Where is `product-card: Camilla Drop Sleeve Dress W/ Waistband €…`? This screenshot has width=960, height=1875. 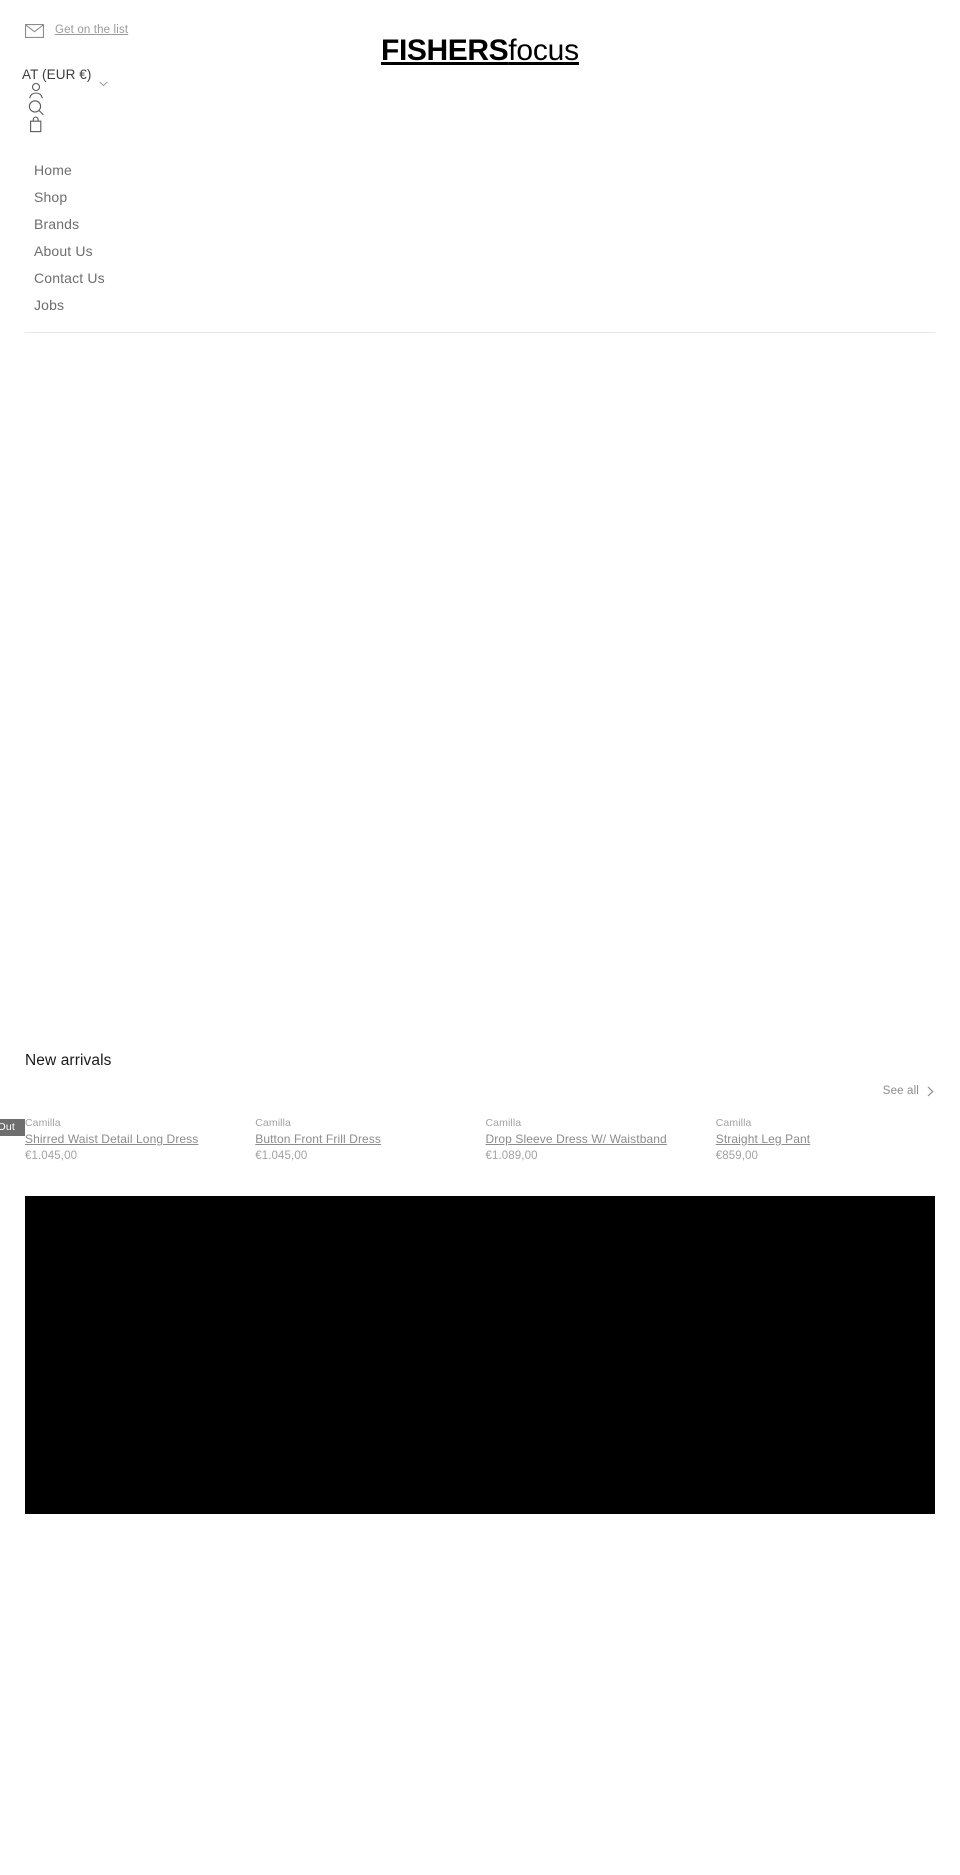 product-card: Camilla Drop Sleeve Dress W/ Waistband €… is located at coordinates (595, 1136).